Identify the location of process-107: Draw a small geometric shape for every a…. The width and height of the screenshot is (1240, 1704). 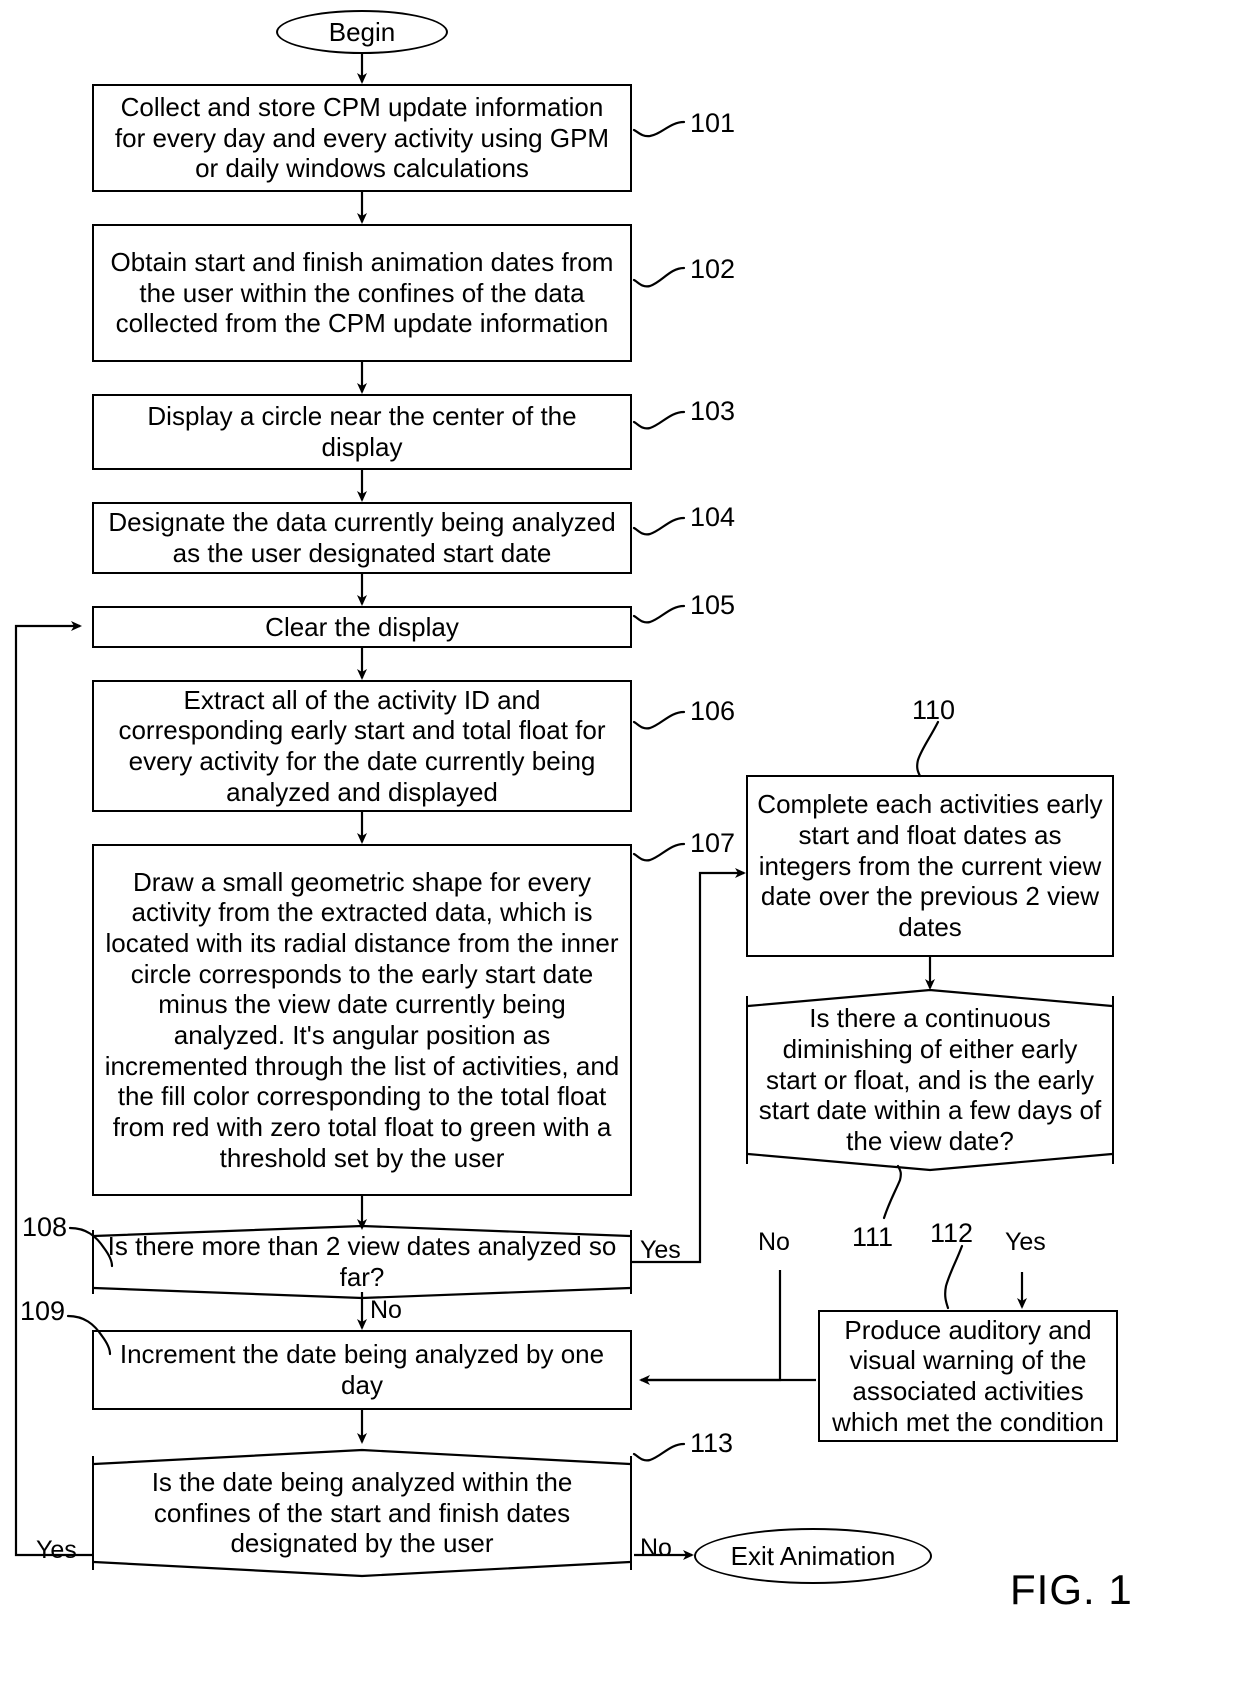
(362, 1020).